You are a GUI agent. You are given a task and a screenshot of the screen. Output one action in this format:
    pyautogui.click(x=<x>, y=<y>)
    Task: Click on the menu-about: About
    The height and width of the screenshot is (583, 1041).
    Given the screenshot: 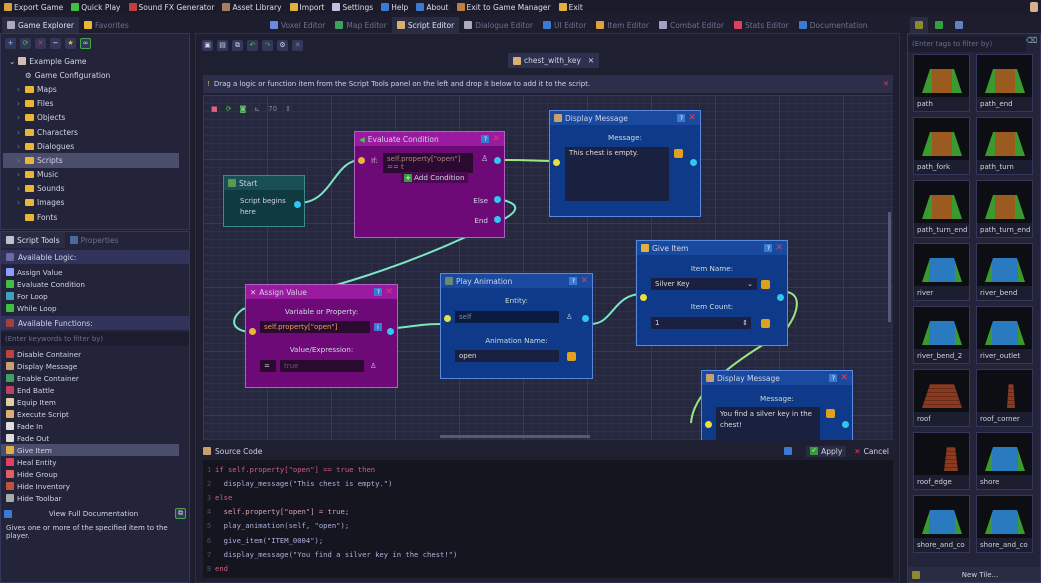 What is the action you would take?
    pyautogui.click(x=432, y=7)
    